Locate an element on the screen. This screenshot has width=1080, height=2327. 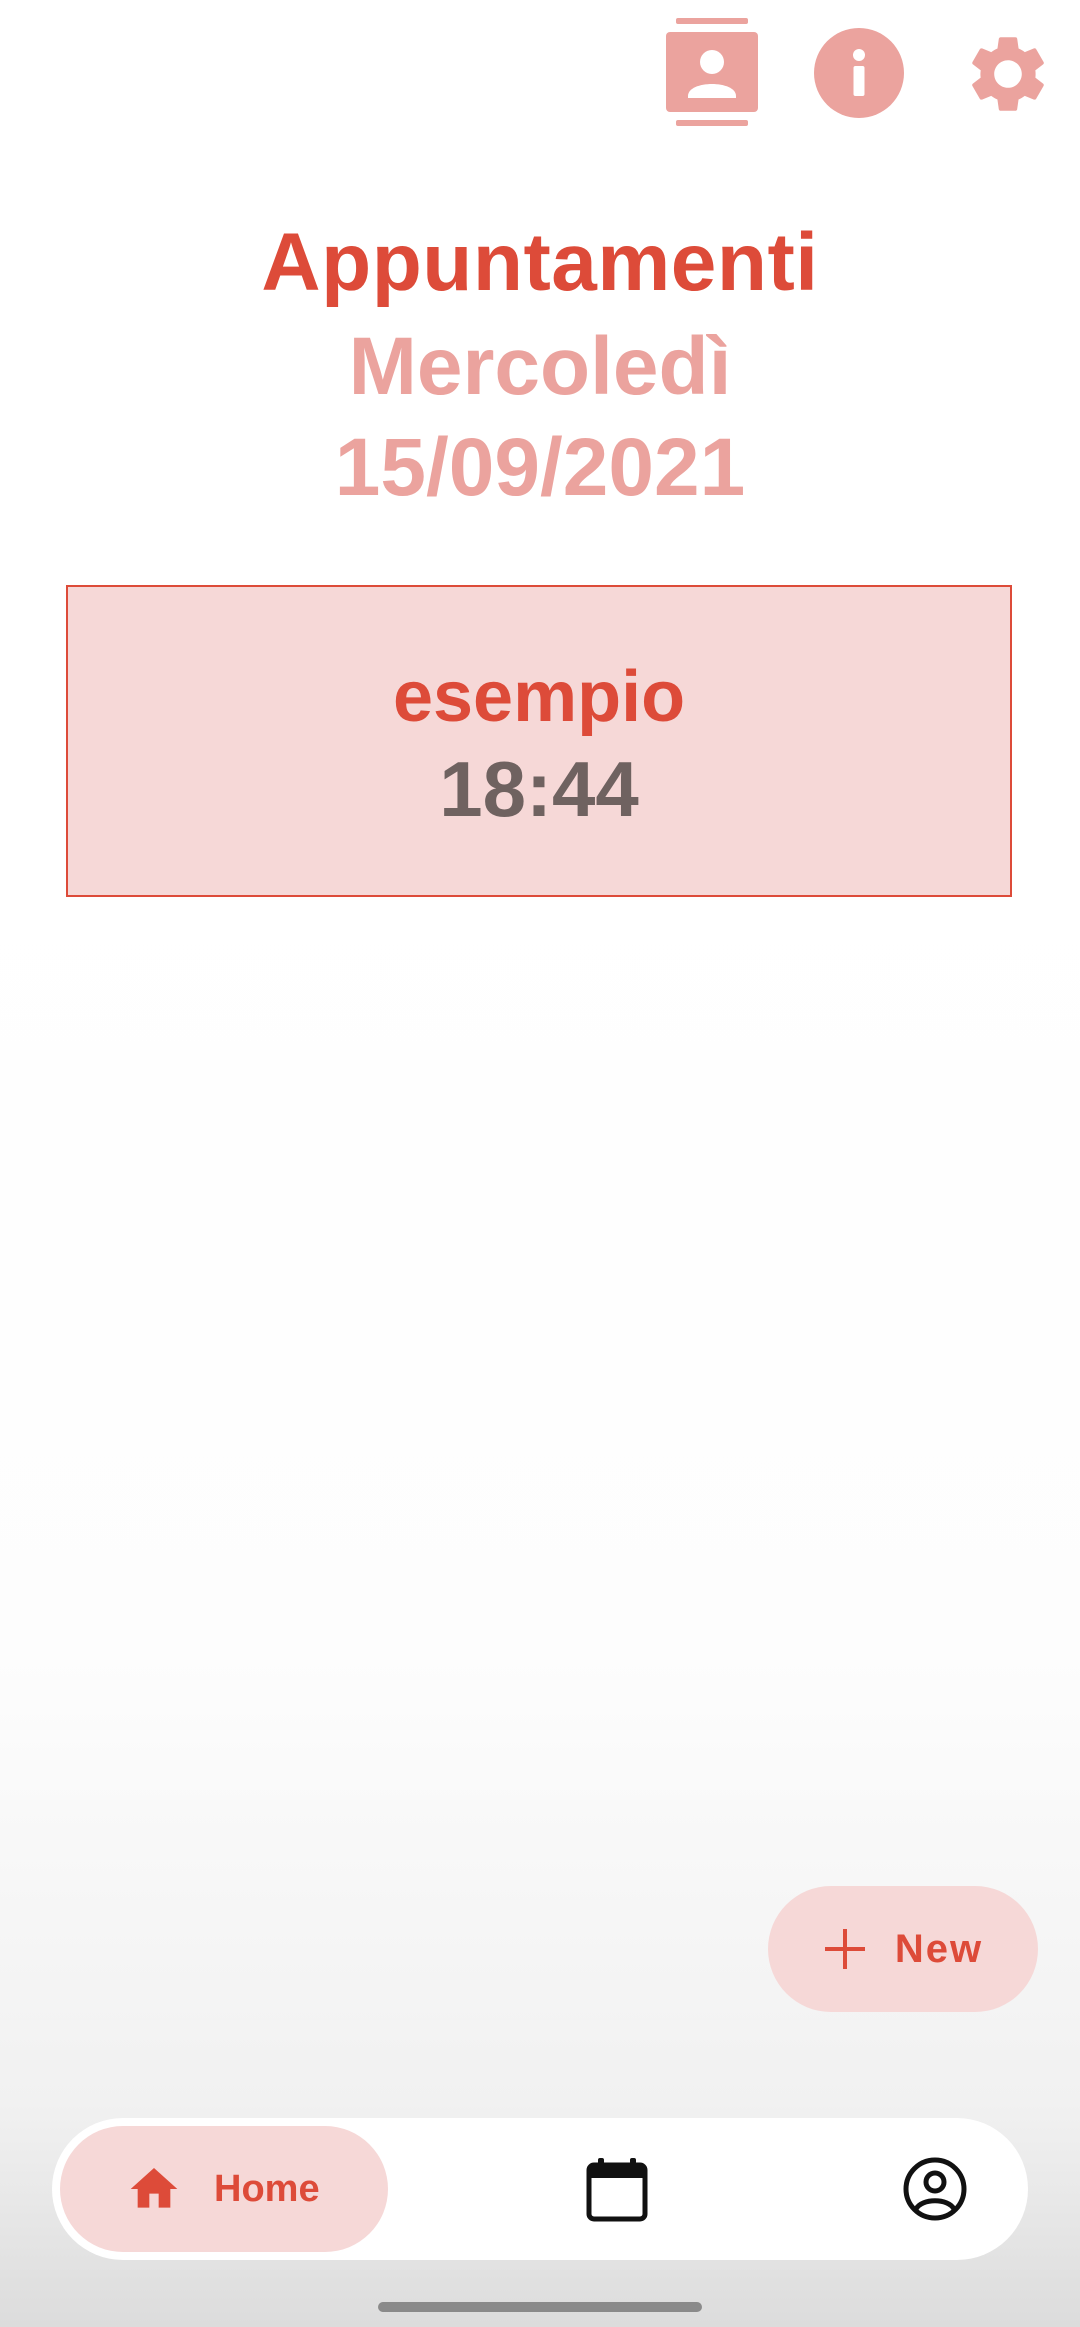
top-bar is located at coordinates (540, 75).